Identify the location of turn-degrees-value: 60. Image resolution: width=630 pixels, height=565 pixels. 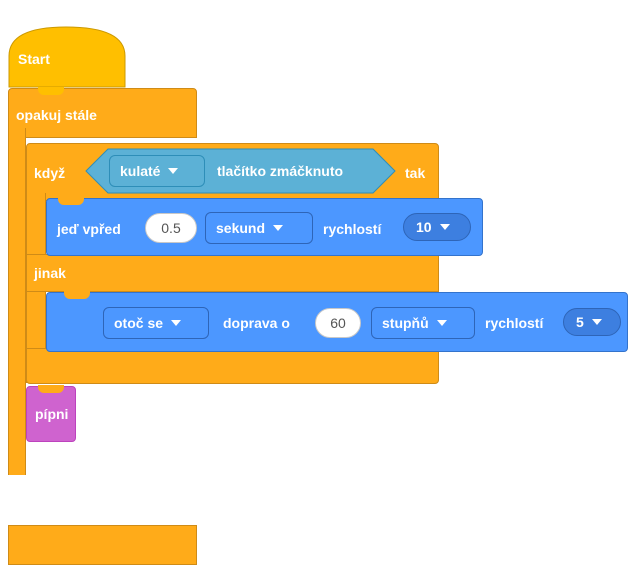
(338, 323).